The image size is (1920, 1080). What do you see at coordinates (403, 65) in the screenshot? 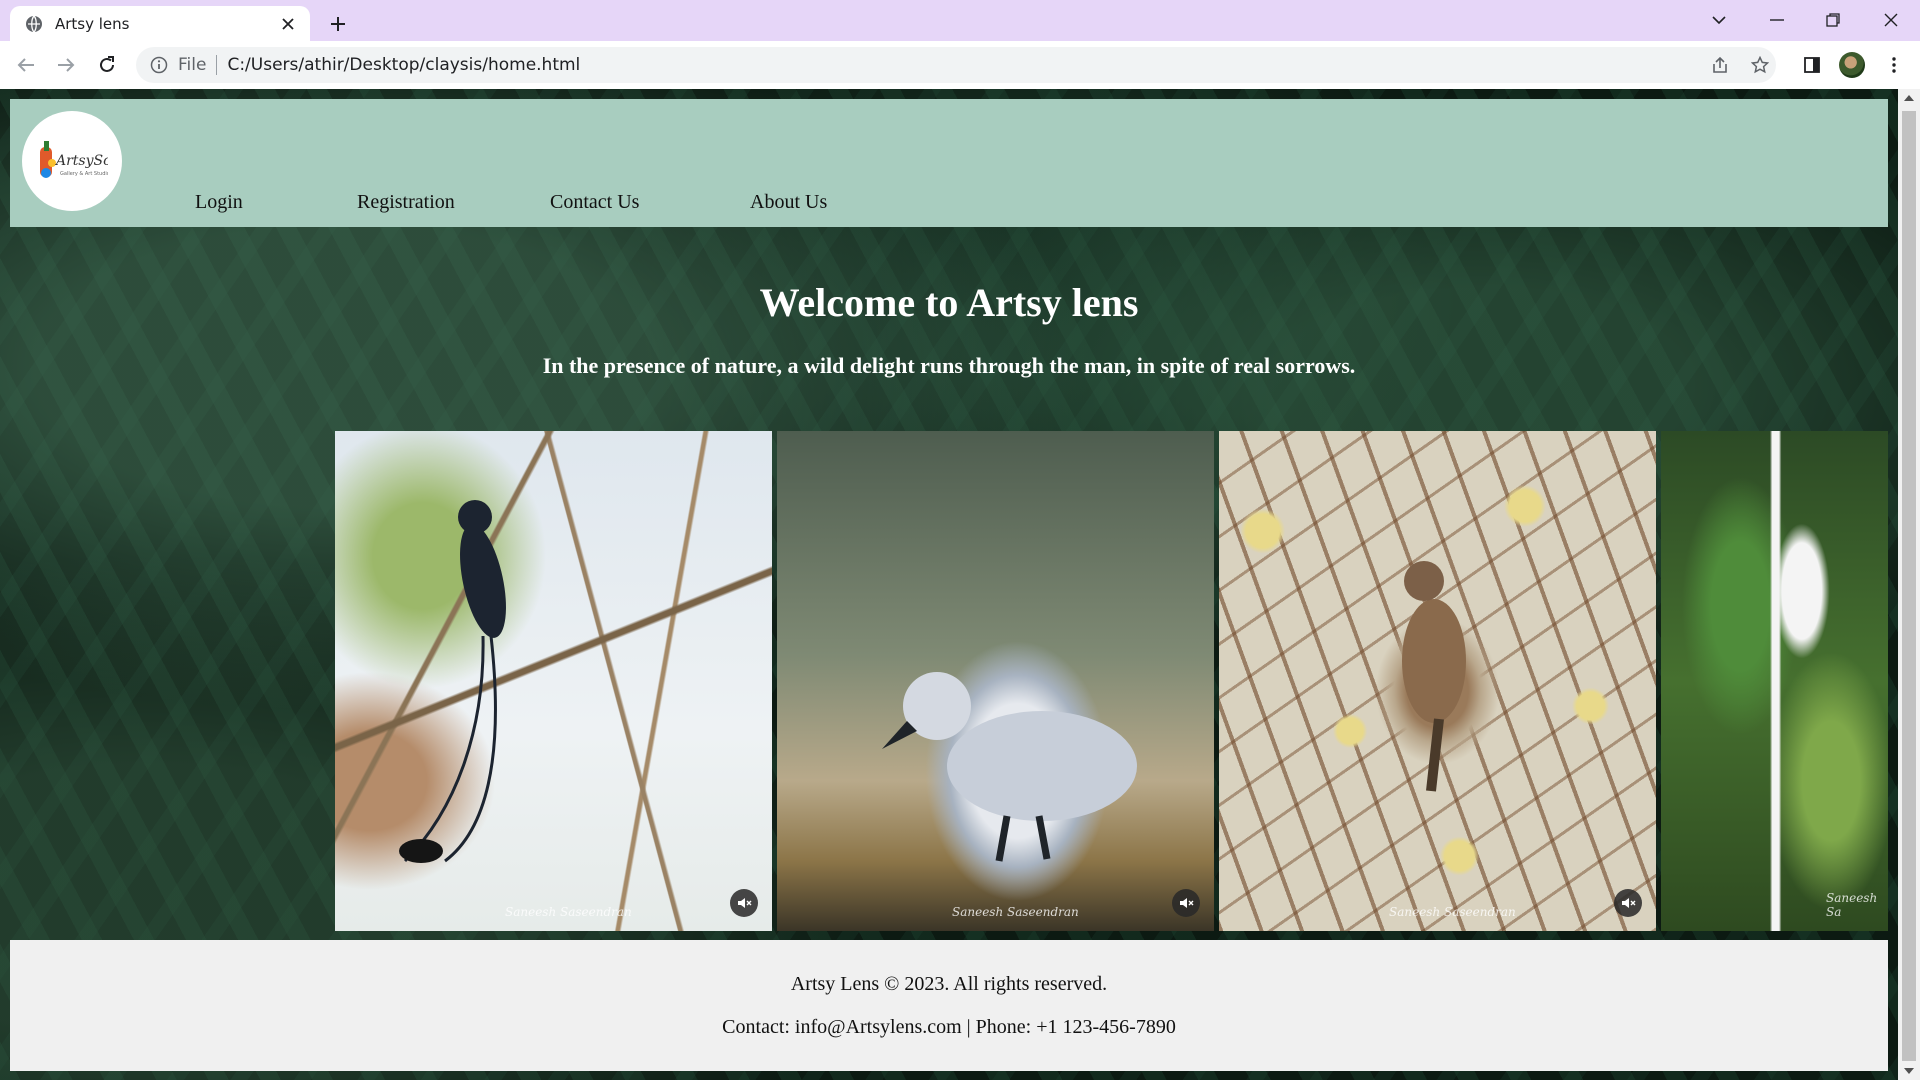
I see `url-text: C:/Users/athir/Desktop/claysis/home.html` at bounding box center [403, 65].